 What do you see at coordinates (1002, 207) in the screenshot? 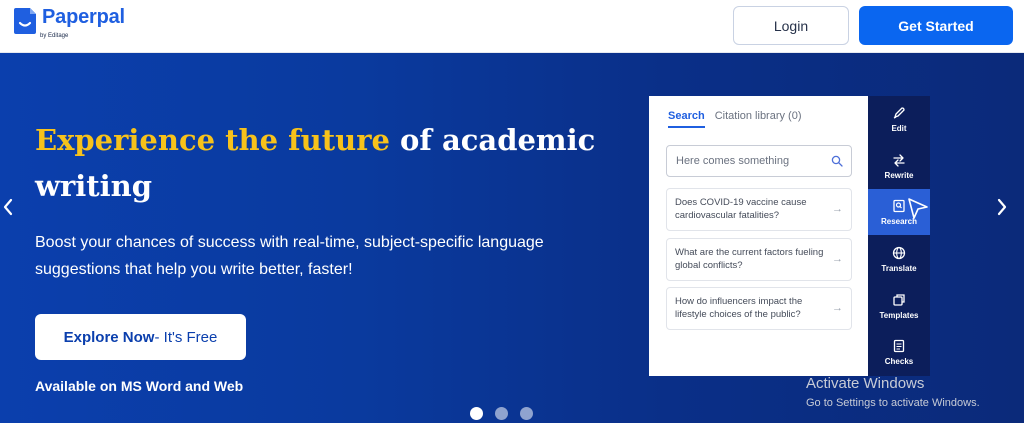
I see `carousel-next-icon` at bounding box center [1002, 207].